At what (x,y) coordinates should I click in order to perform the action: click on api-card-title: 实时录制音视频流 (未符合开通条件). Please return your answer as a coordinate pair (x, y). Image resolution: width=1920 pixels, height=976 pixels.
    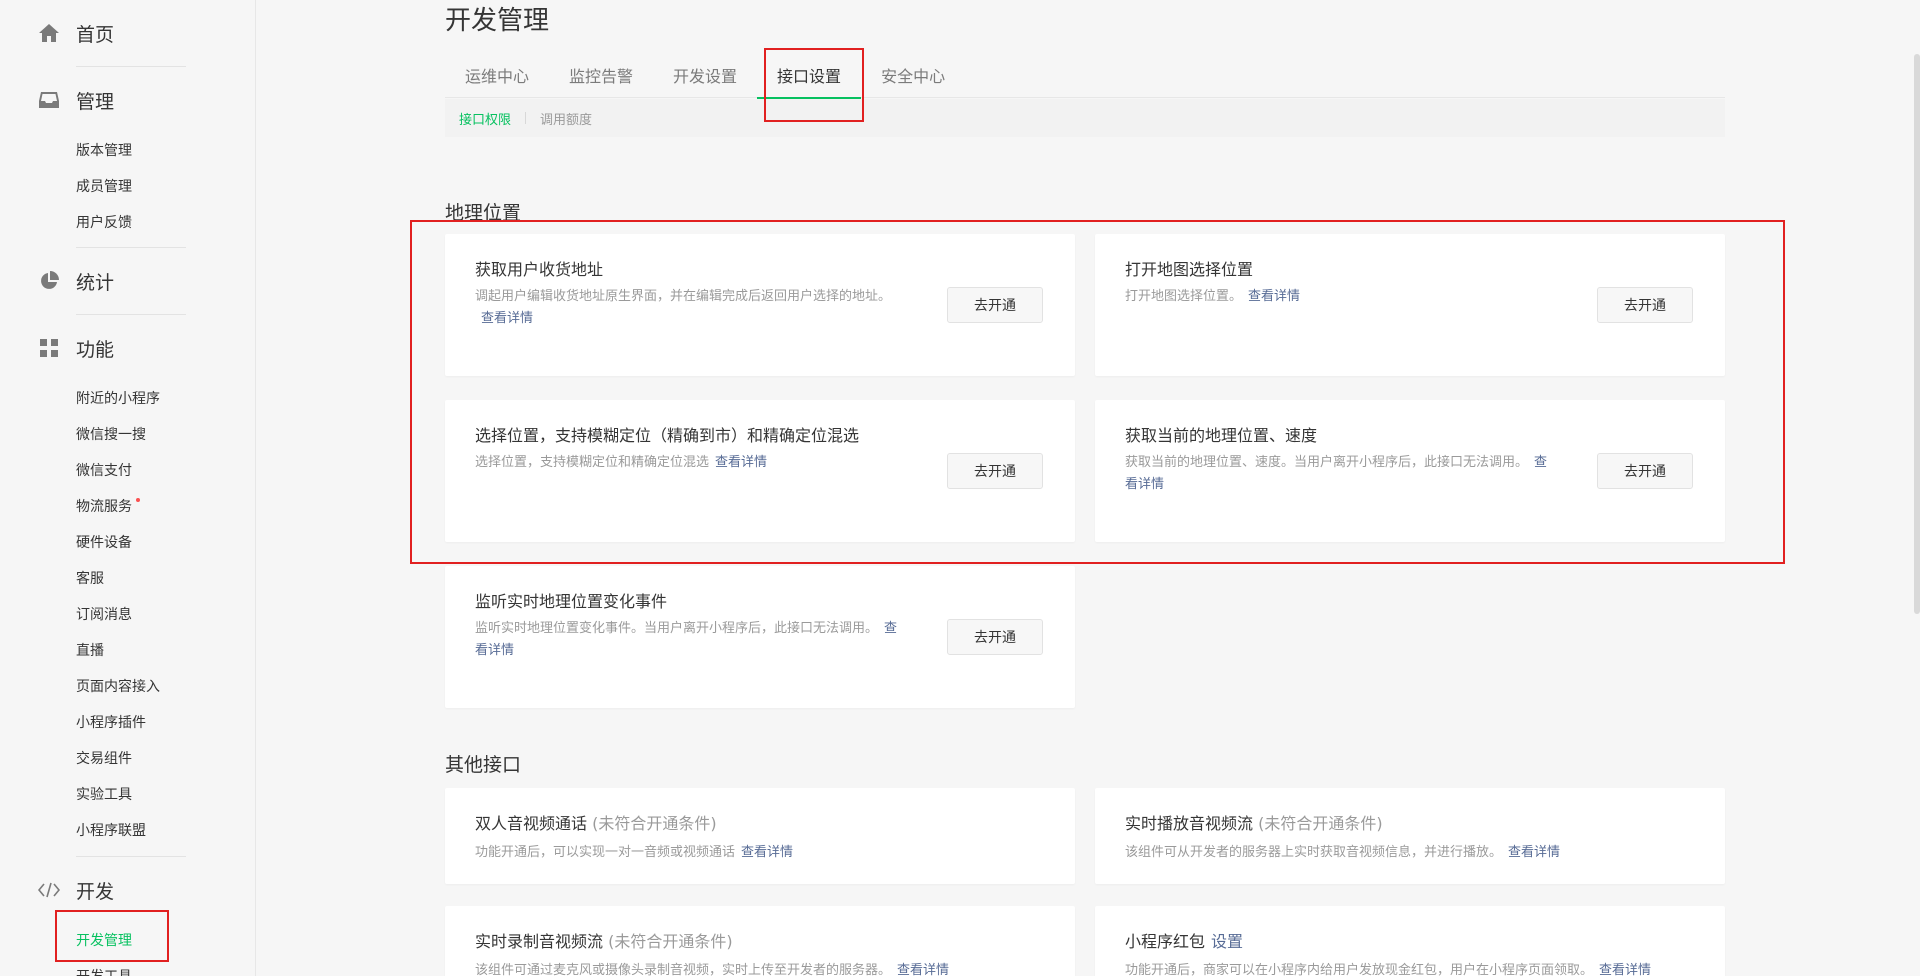
    Looking at the image, I should click on (604, 940).